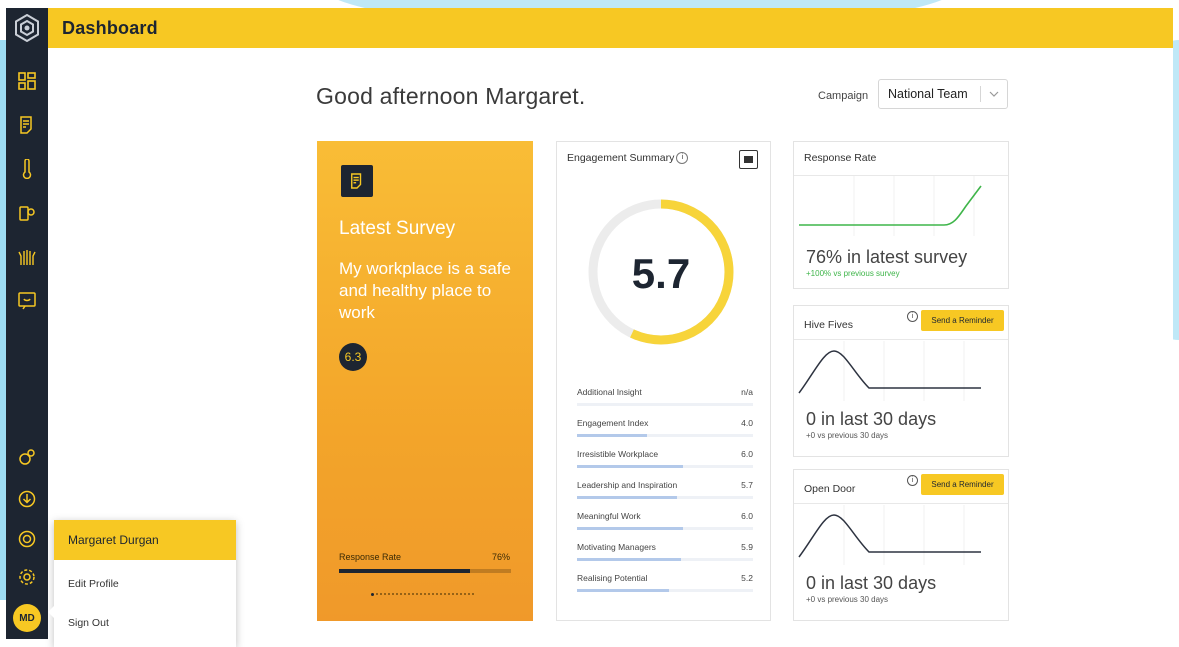 Image resolution: width=1179 pixels, height=647 pixels. Describe the element at coordinates (747, 578) in the screenshot. I see `metric-value: 5.2` at that location.